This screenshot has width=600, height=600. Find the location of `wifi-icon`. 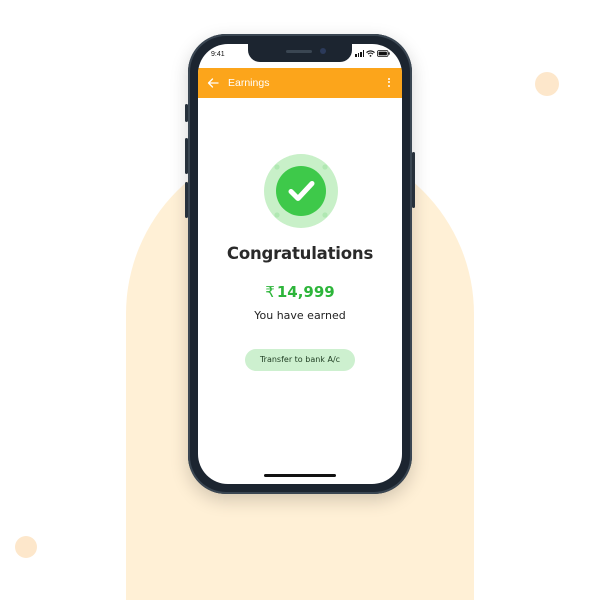

wifi-icon is located at coordinates (370, 53).